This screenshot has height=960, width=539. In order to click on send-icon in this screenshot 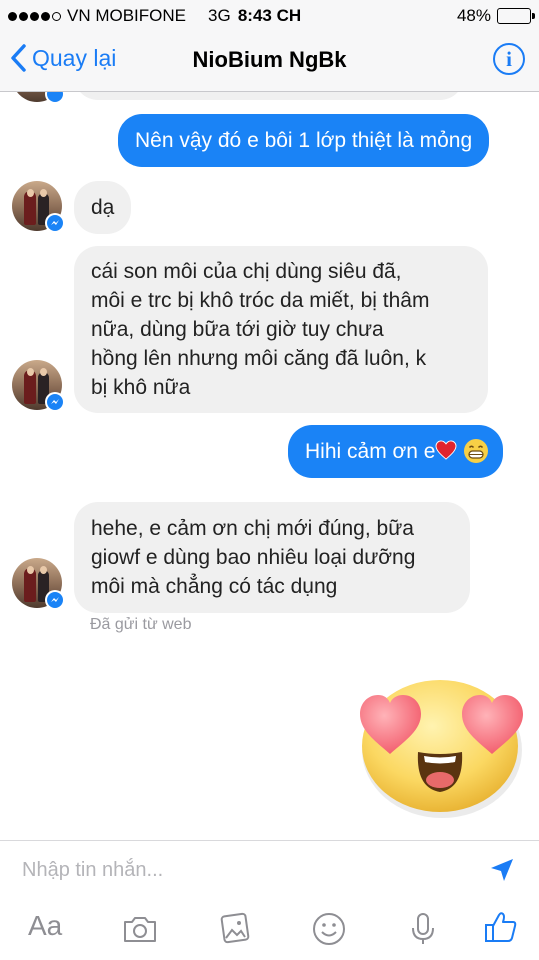, I will do `click(502, 870)`.